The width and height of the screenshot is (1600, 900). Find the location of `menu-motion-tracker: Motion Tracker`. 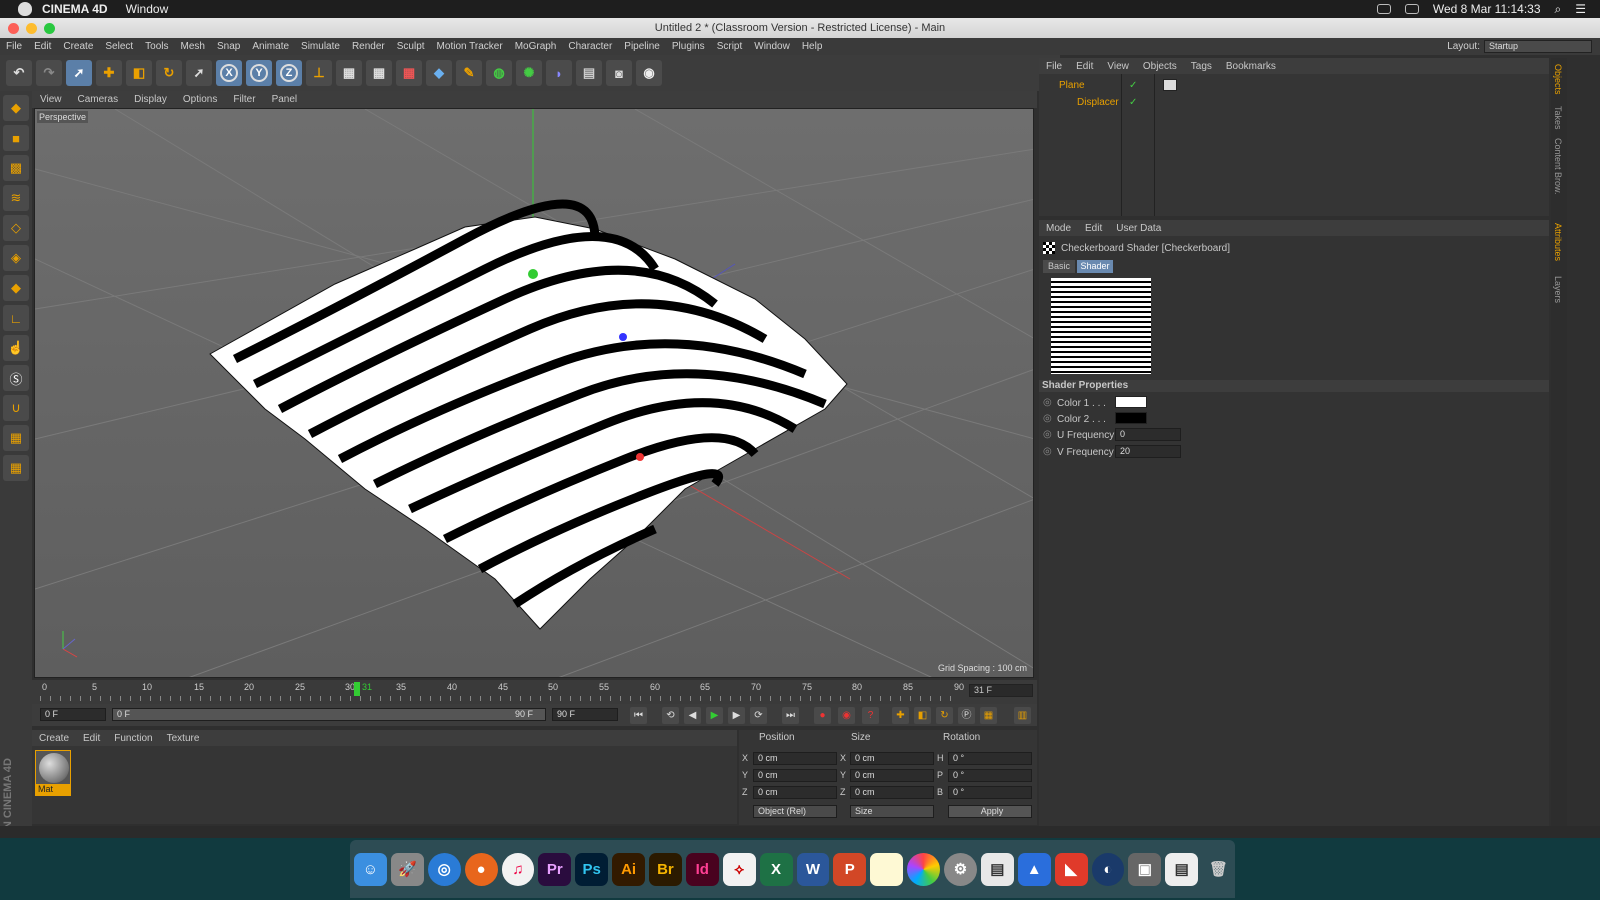

menu-motion-tracker: Motion Tracker is located at coordinates (470, 46).